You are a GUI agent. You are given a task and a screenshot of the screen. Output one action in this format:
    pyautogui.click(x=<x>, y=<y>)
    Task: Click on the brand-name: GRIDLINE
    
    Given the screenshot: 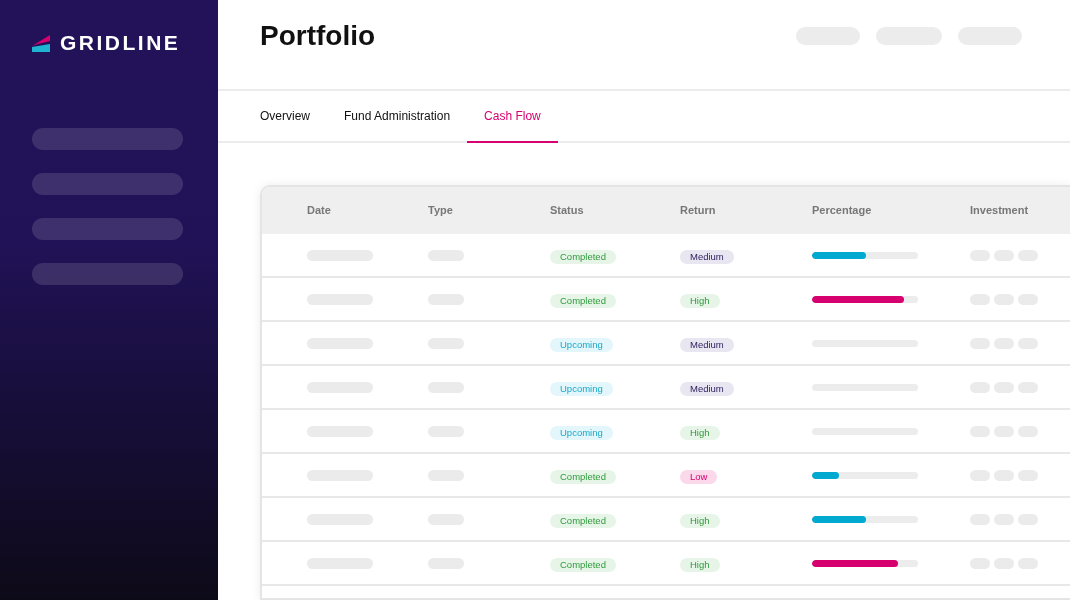 What is the action you would take?
    pyautogui.click(x=120, y=42)
    